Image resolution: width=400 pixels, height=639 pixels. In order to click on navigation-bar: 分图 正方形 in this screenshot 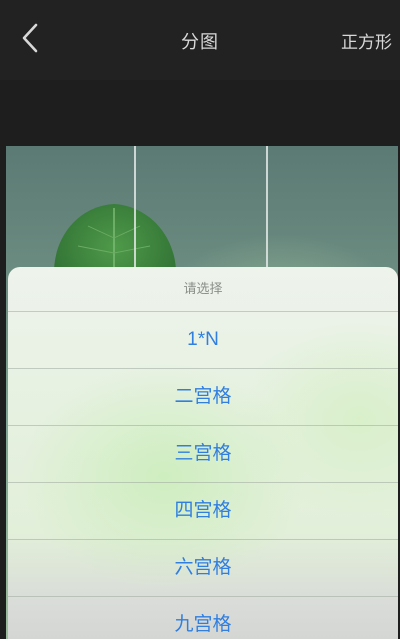, I will do `click(200, 40)`.